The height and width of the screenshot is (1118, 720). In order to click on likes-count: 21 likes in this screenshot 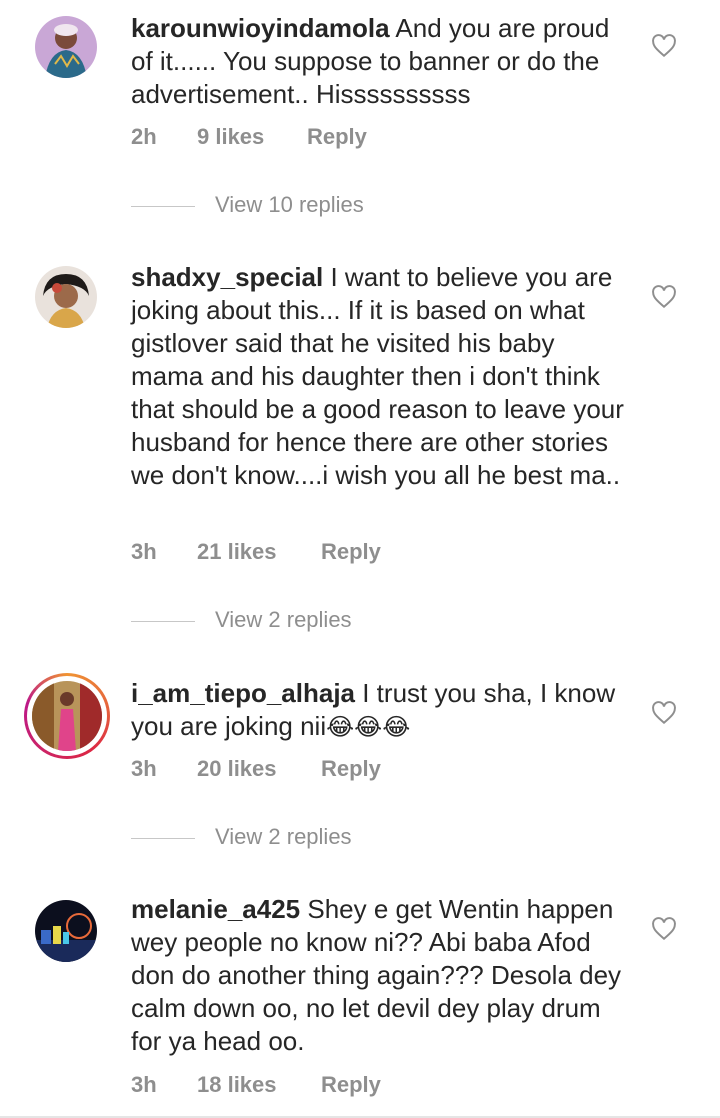, I will do `click(237, 552)`.